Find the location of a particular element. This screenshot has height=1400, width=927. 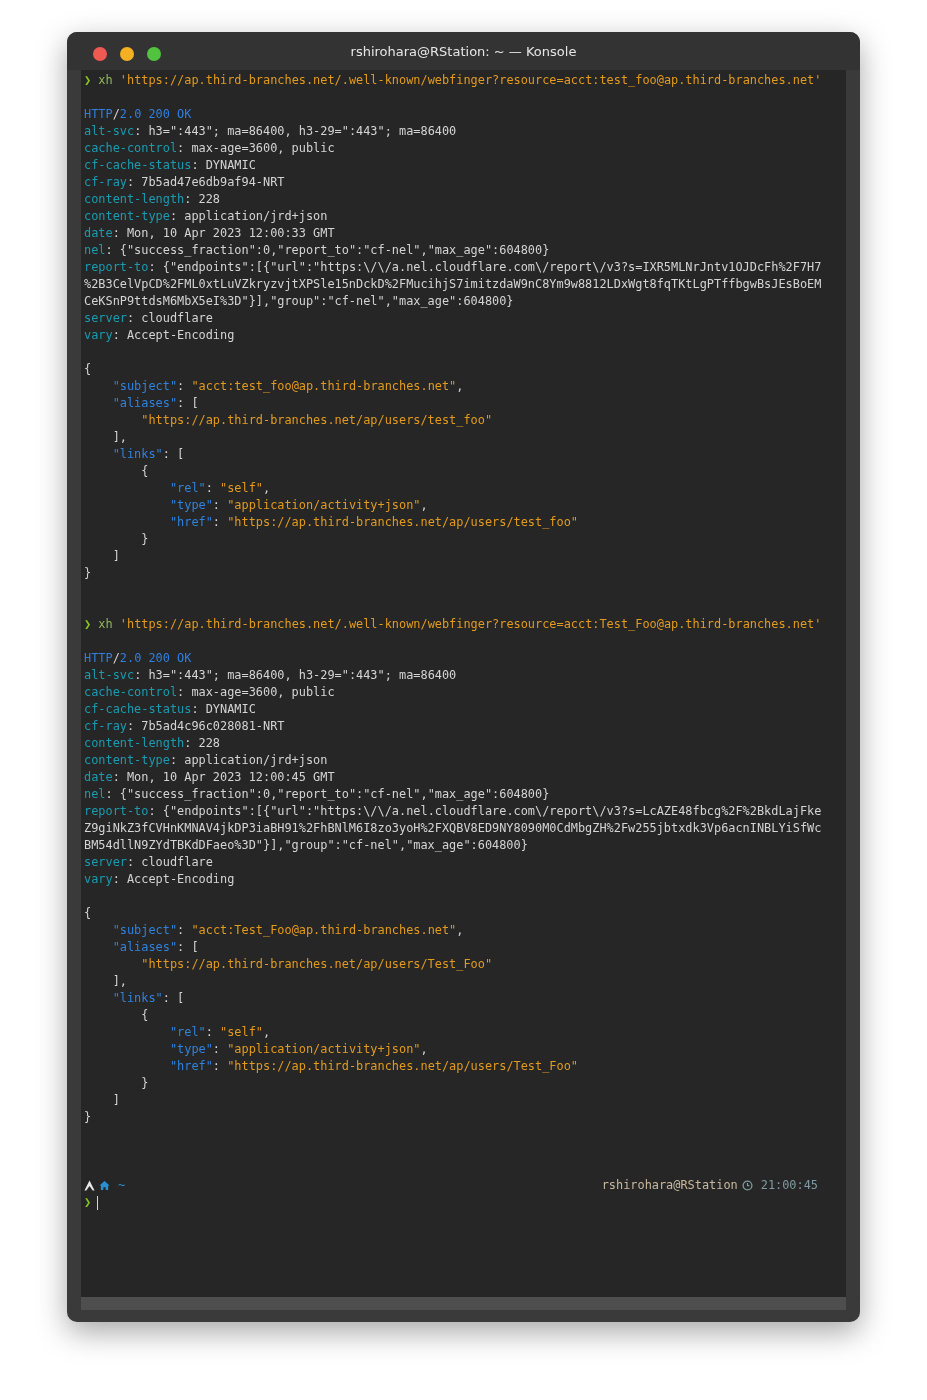

output-line: "subject": "acct:Test_Foo@ap.third-branches.net", is located at coordinates (288, 930).